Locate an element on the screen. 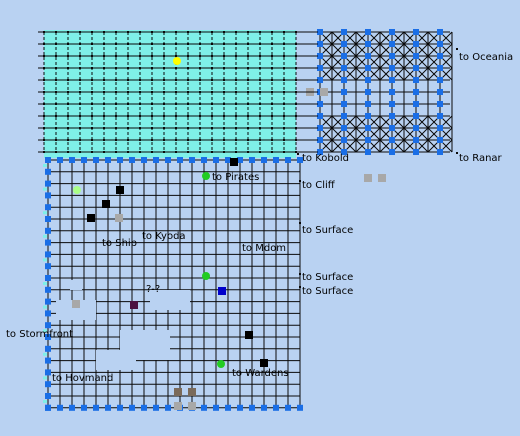 Image resolution: width=520 pixels, height=436 pixels. label-to-pirates: to Pirates is located at coordinates (235, 177).